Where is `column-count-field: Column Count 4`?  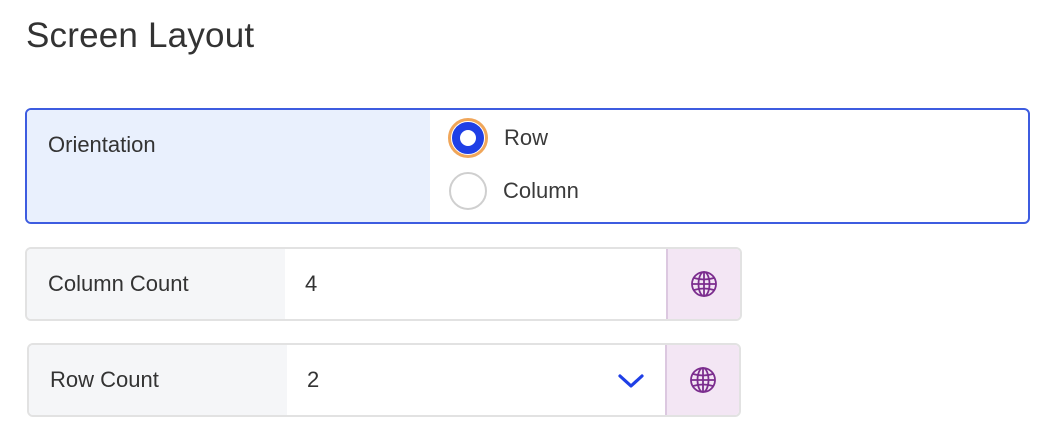
column-count-field: Column Count 4 is located at coordinates (383, 284).